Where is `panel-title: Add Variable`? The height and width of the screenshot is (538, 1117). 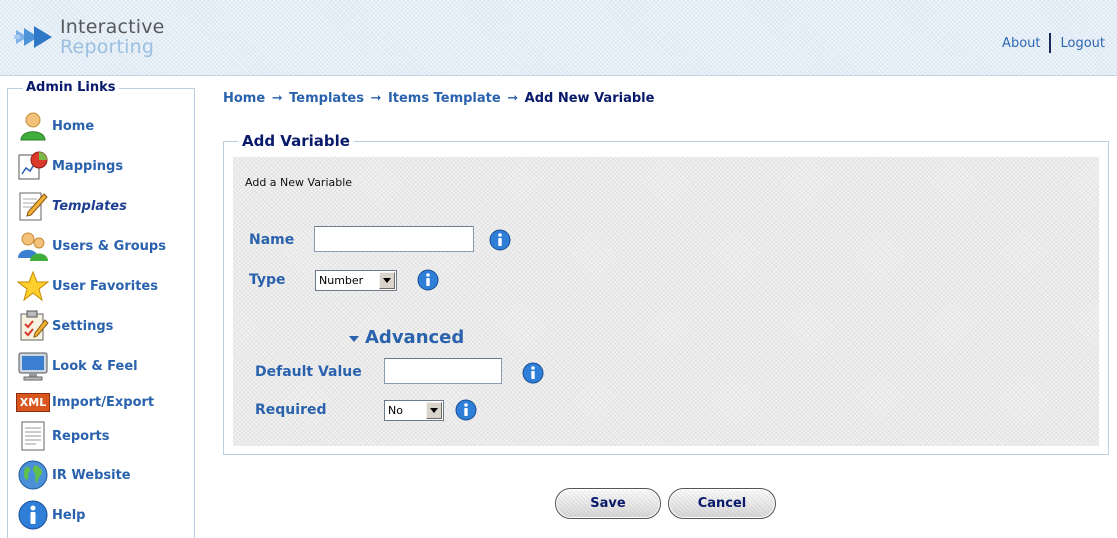 panel-title: Add Variable is located at coordinates (296, 141).